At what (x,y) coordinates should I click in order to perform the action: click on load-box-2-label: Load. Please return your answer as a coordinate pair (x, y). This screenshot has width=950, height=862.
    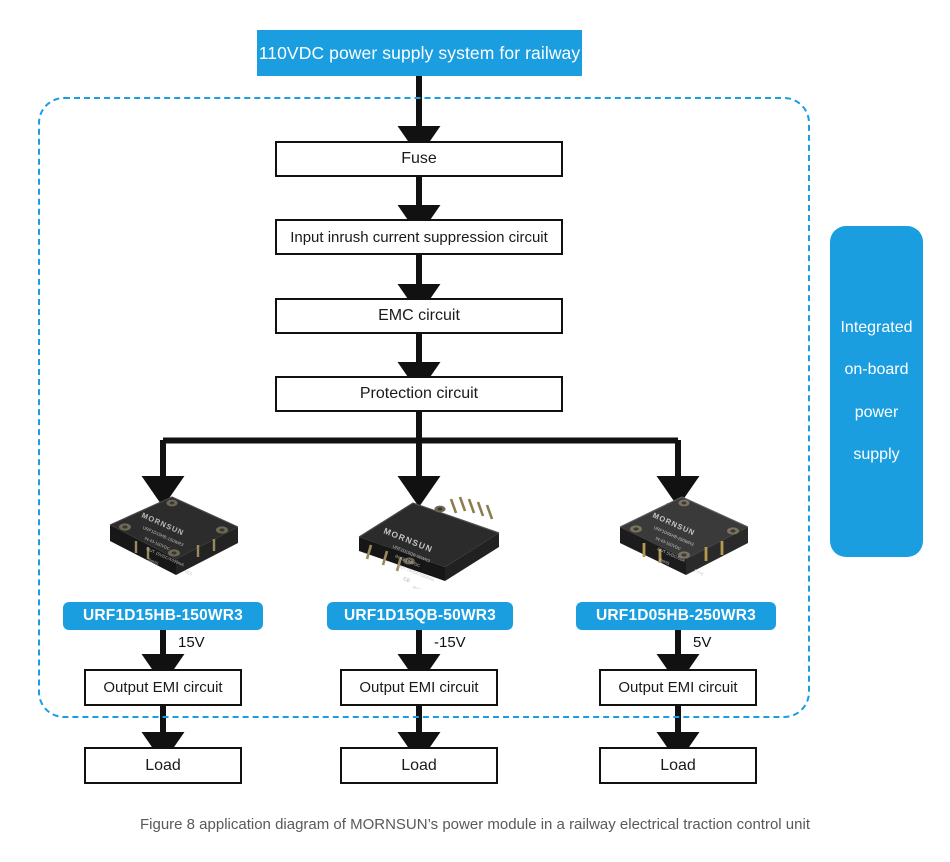
    Looking at the image, I should click on (419, 765).